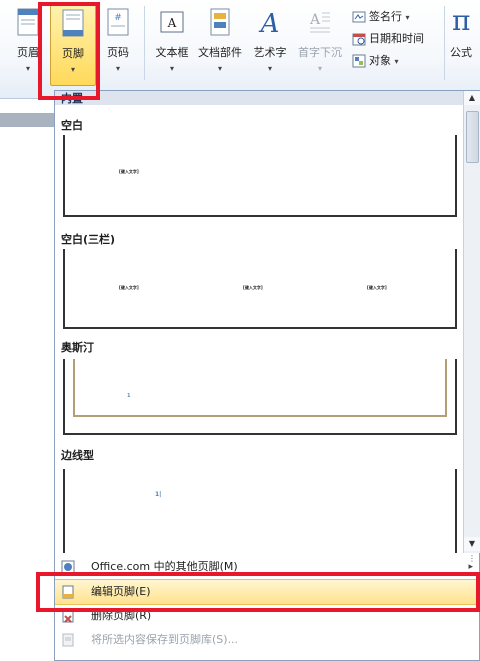  I want to click on object-button: 对象 ▾, so click(375, 61).